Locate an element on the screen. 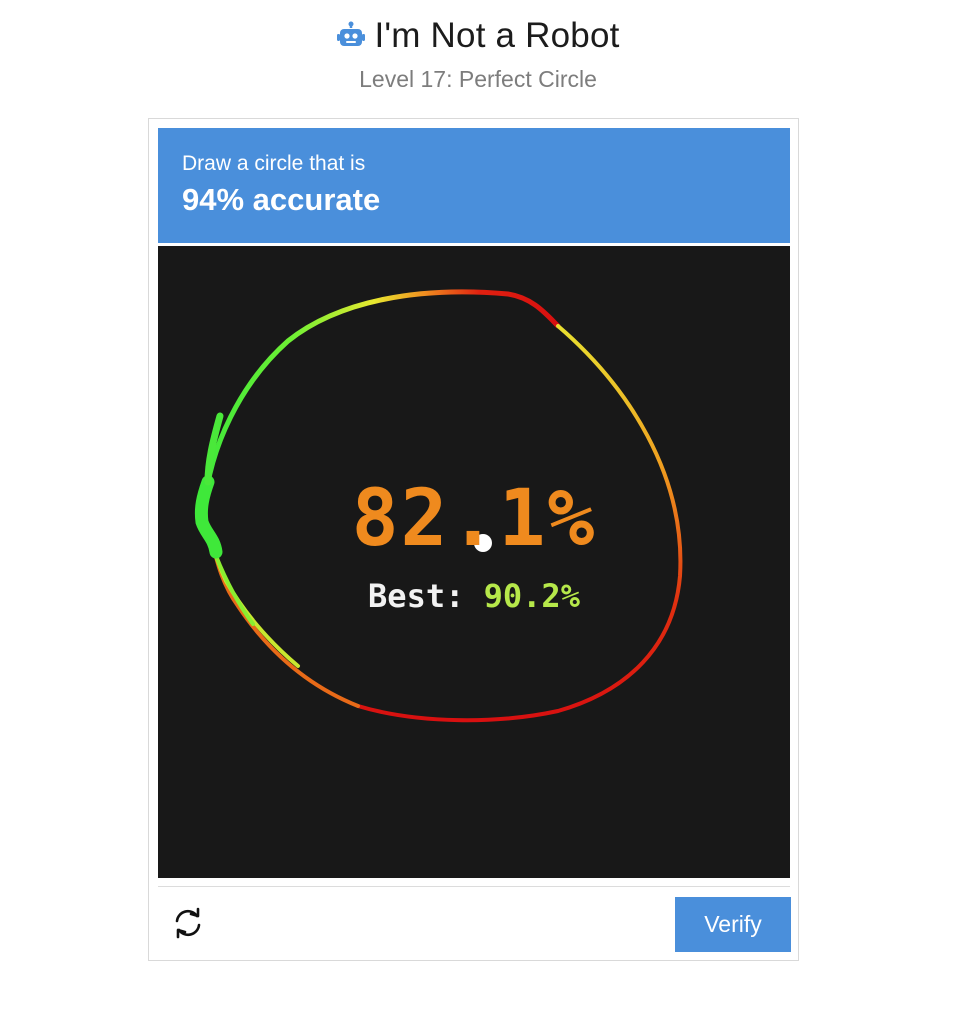  accuracy-score: 82.1% is located at coordinates (474, 519).